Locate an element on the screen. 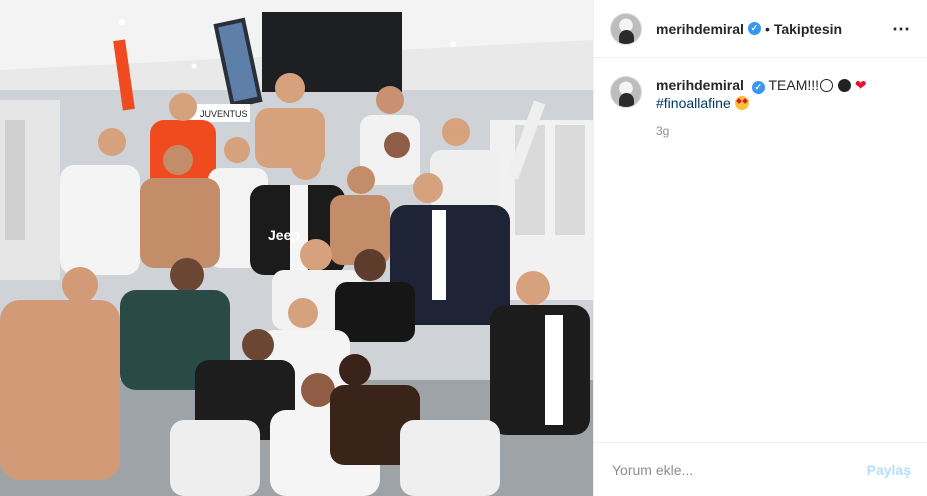 The width and height of the screenshot is (927, 496). add-comment-bar: Paylaş is located at coordinates (760, 469).